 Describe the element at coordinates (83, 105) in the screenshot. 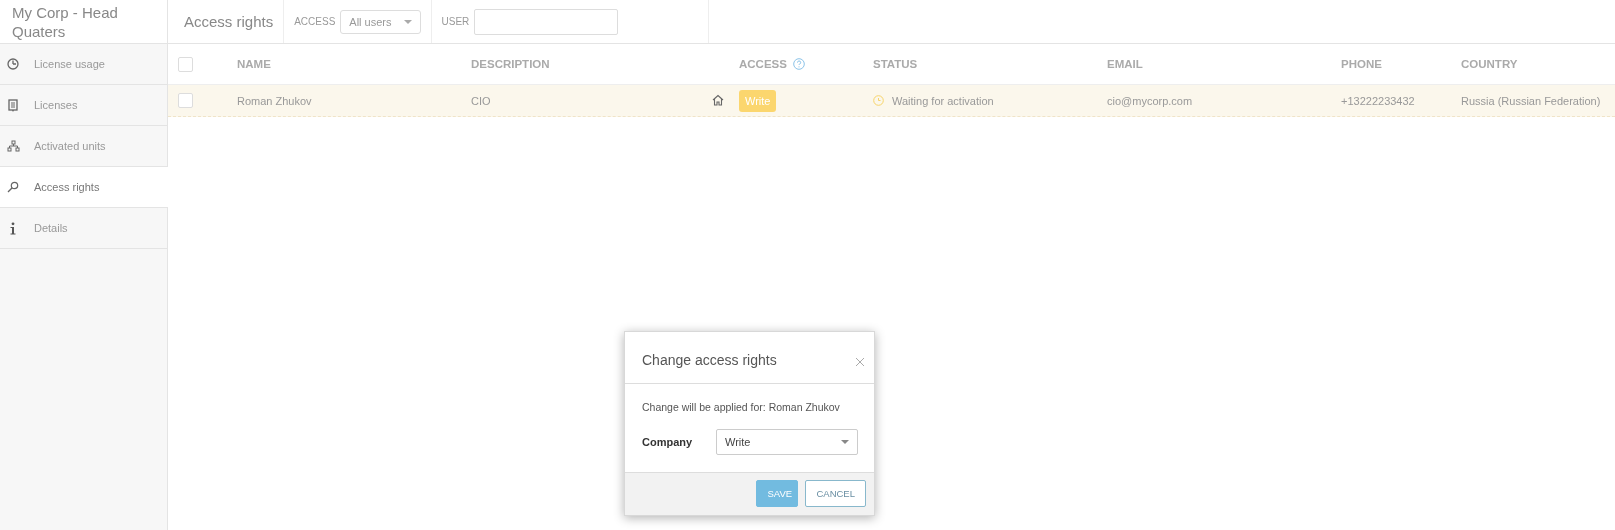

I see `sidebar-item: Licenses` at that location.